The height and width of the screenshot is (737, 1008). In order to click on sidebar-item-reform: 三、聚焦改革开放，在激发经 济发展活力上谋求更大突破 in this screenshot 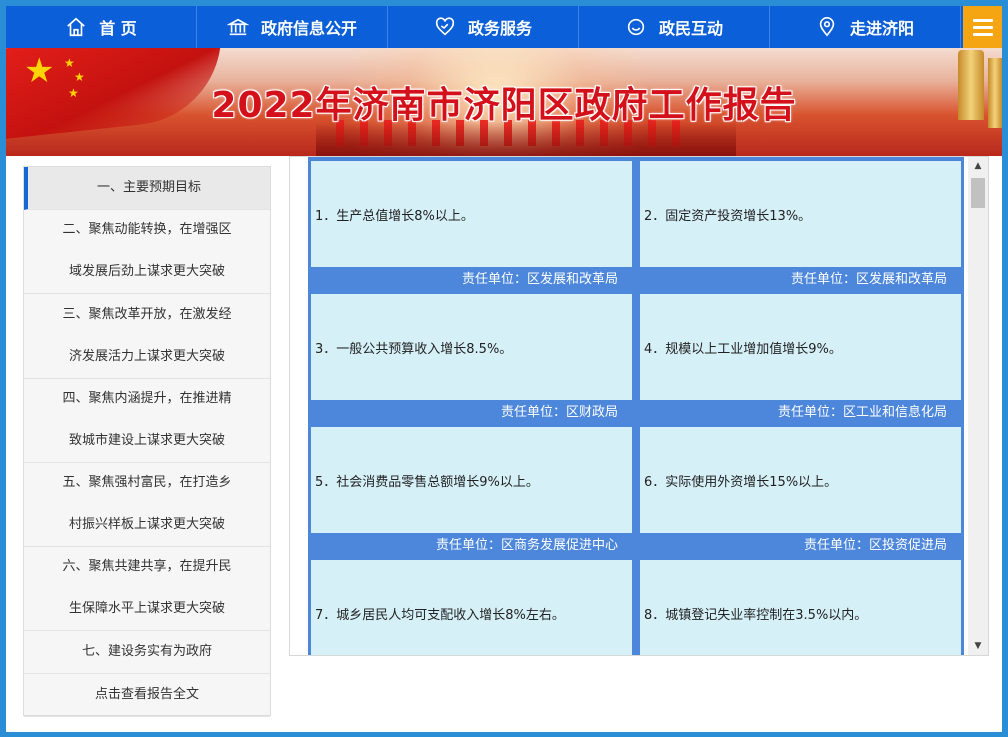, I will do `click(147, 336)`.